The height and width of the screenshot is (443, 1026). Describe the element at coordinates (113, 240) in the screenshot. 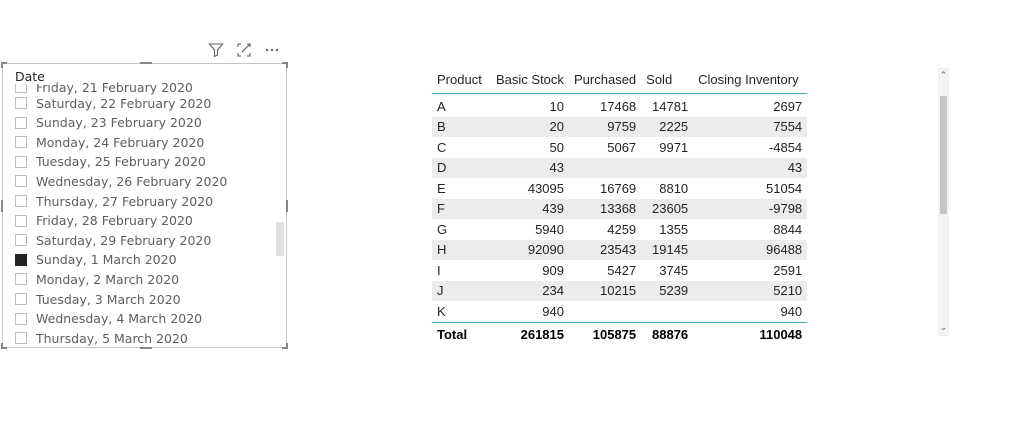

I see `slicer-item: Saturday, 29 February 2020` at that location.